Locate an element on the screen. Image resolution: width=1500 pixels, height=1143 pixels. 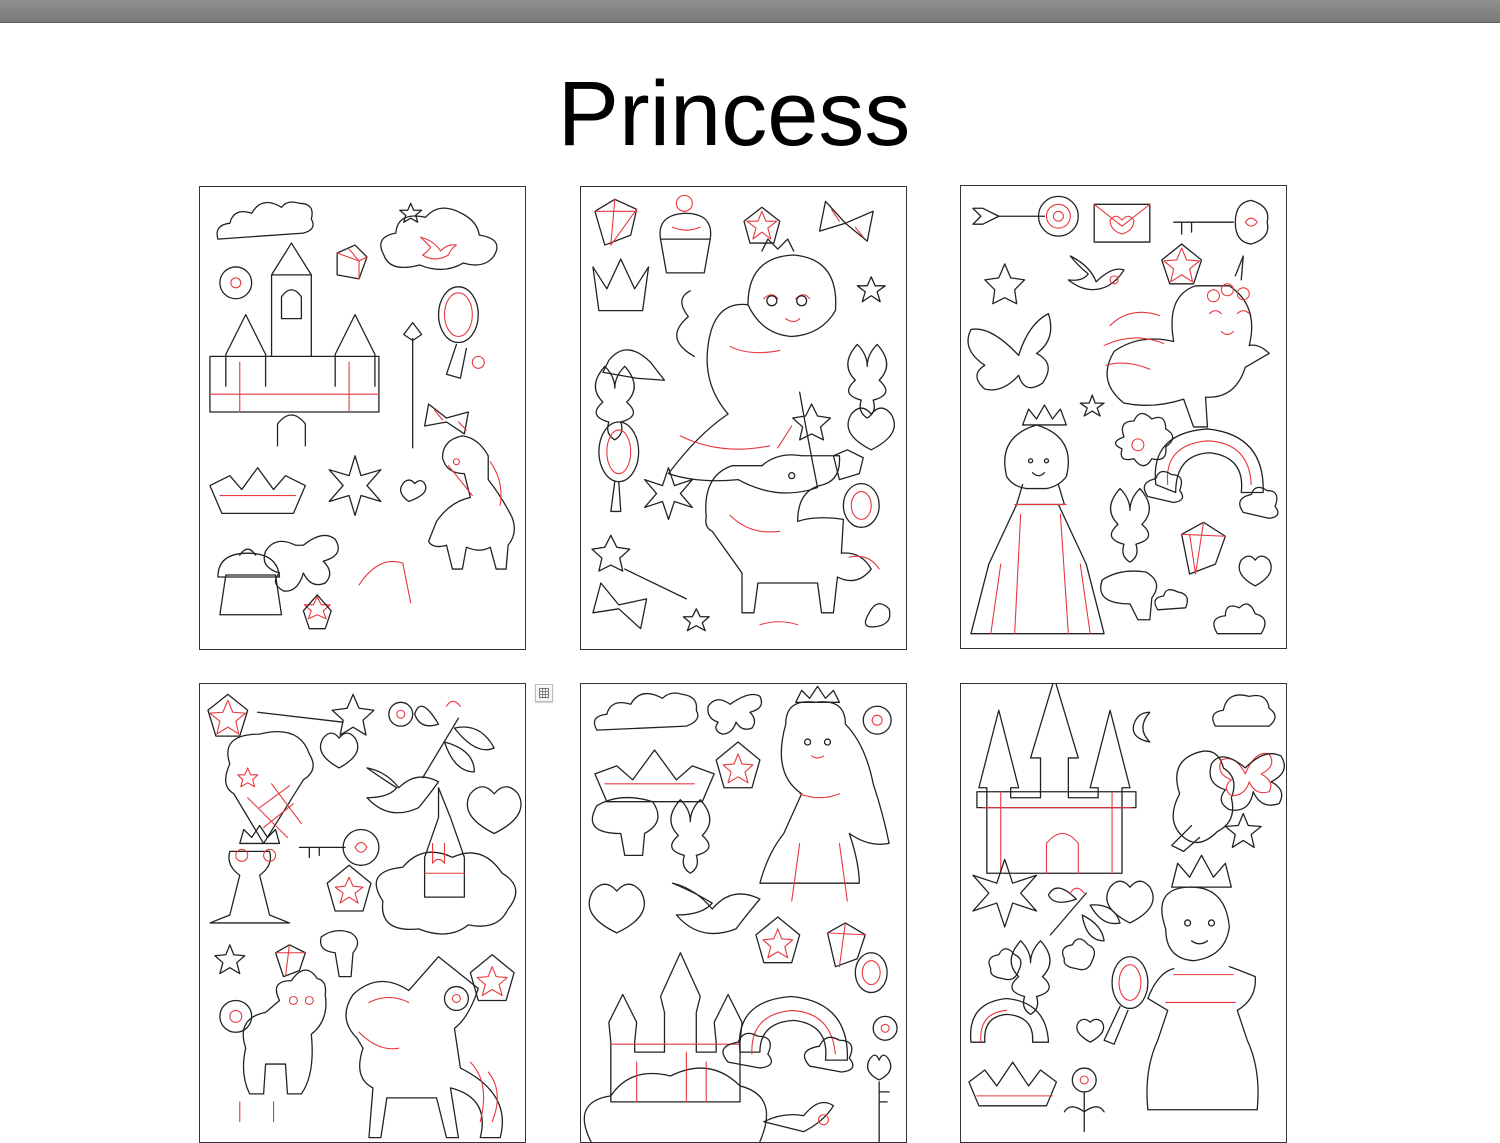
key-icon is located at coordinates (339, 847).